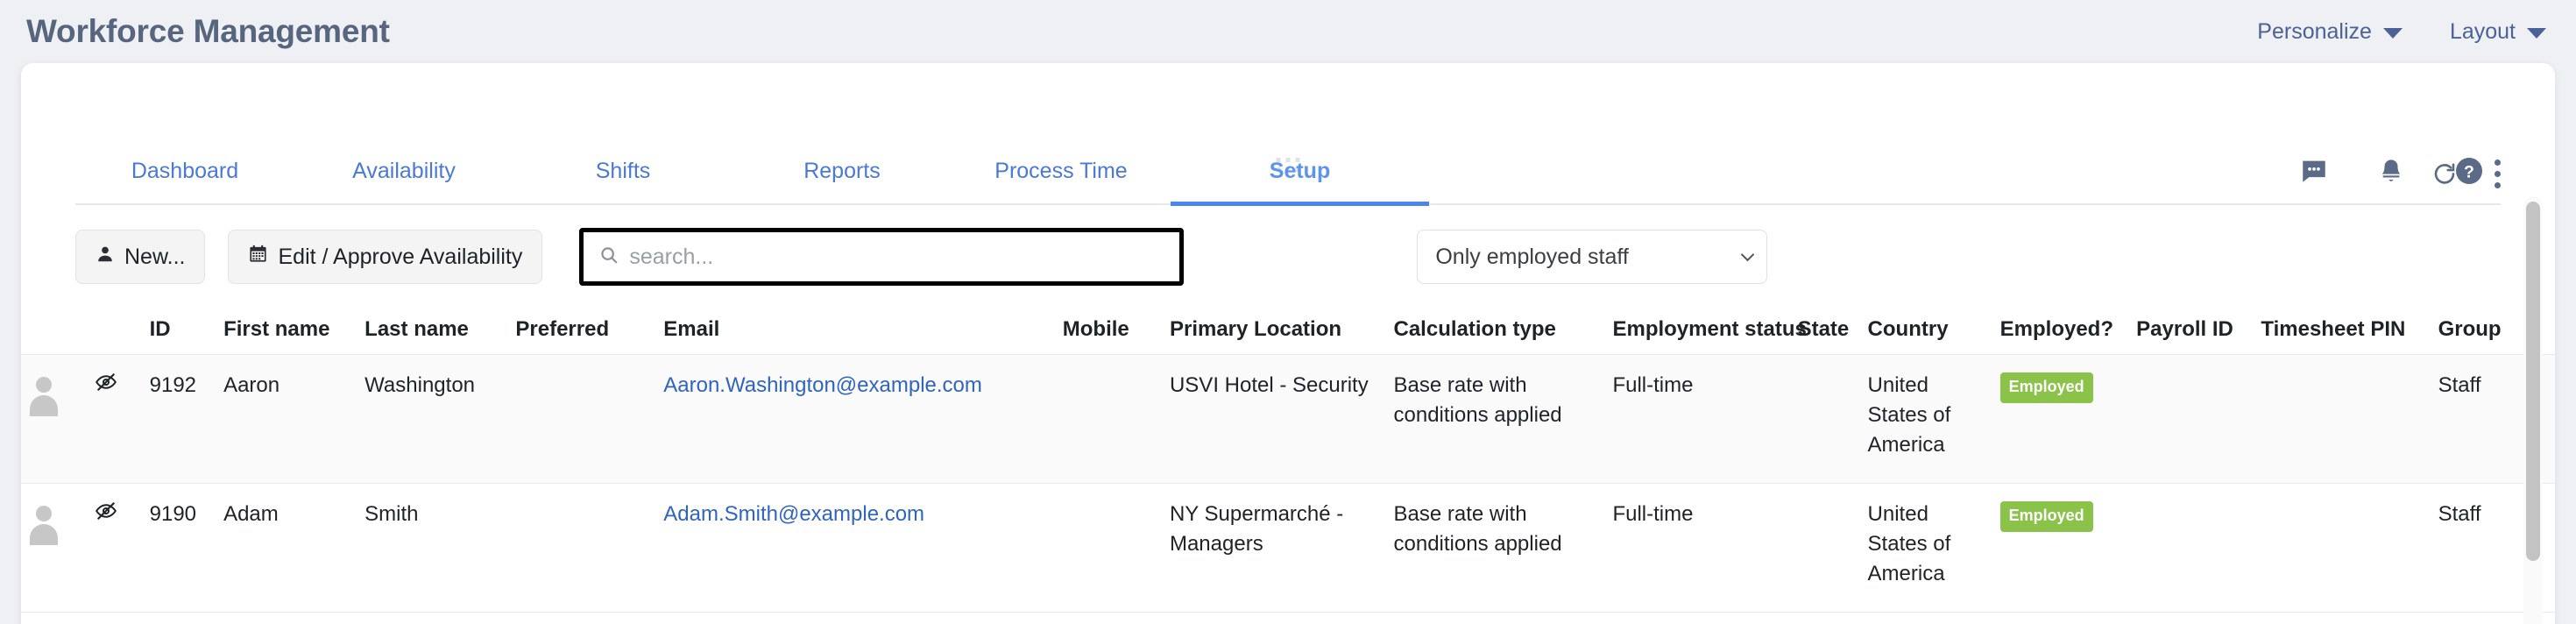 This screenshot has width=2576, height=624. I want to click on staff-filter-select: Only employed staff, so click(1592, 257).